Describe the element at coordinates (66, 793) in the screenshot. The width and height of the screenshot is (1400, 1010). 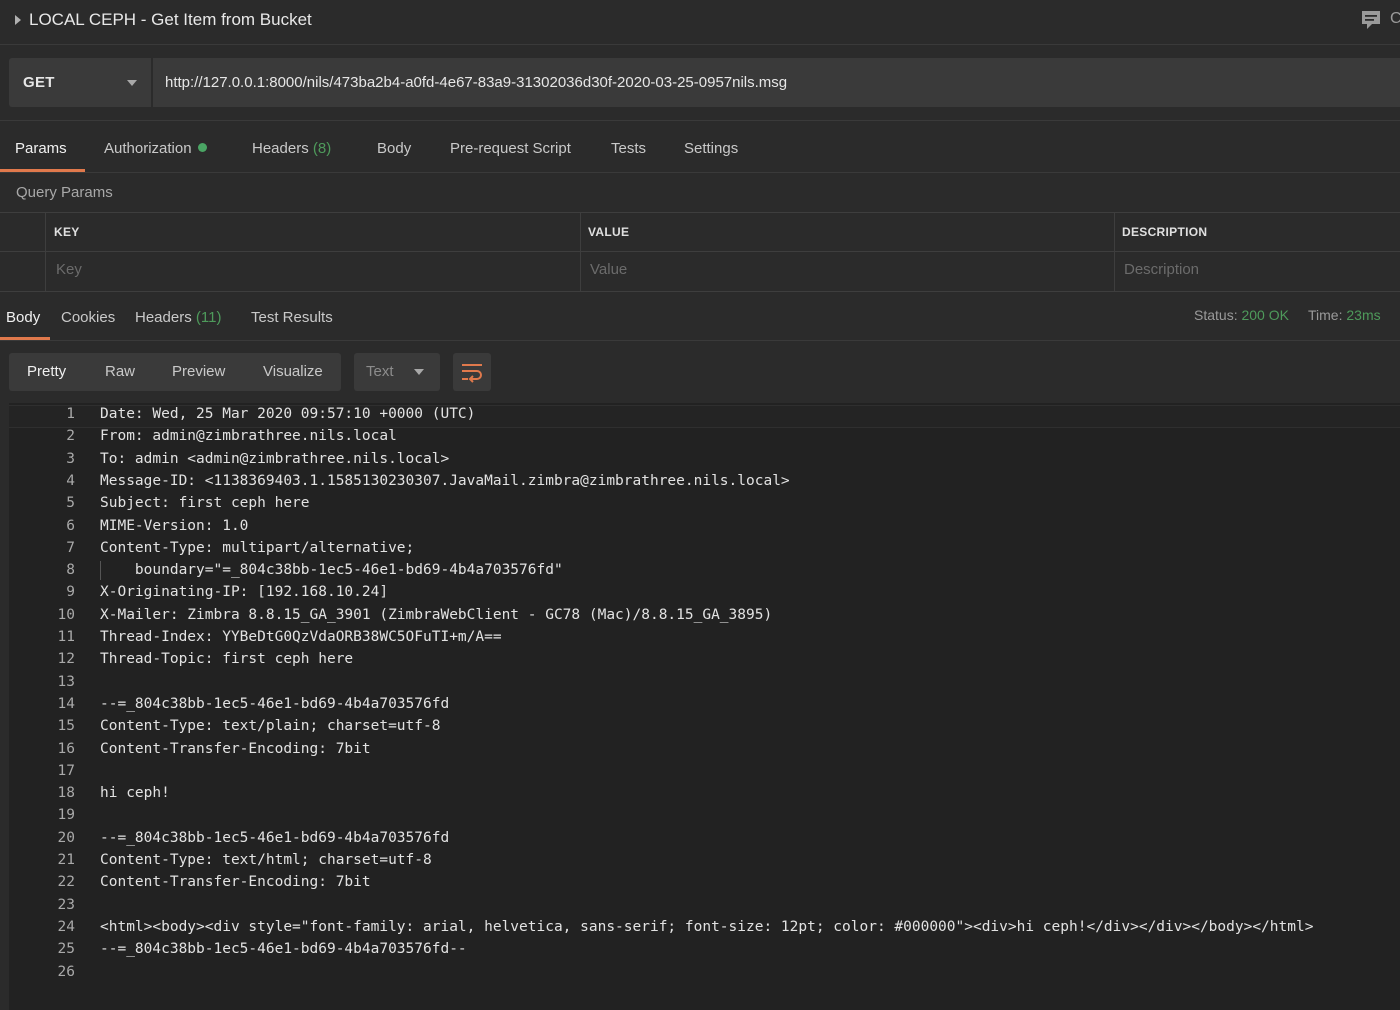
I see `line-number: 18` at that location.